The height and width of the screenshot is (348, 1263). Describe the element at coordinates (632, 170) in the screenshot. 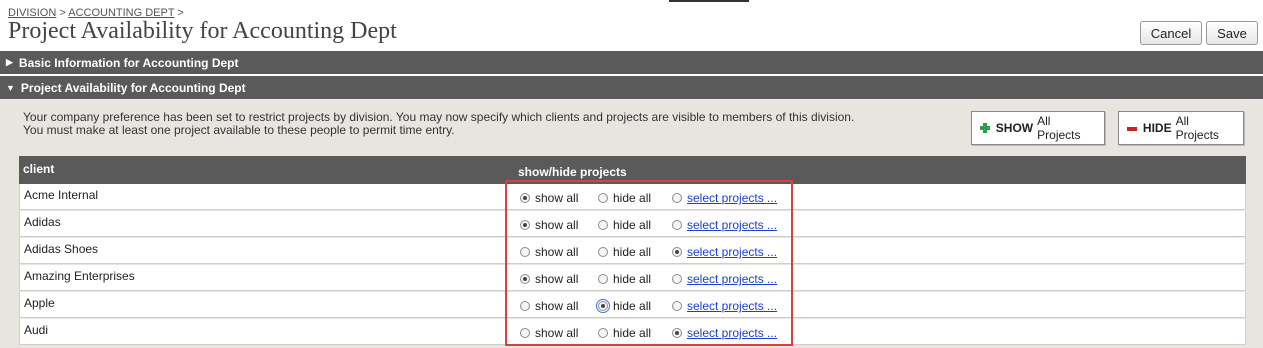

I see `table-header: client show/hide projects` at that location.